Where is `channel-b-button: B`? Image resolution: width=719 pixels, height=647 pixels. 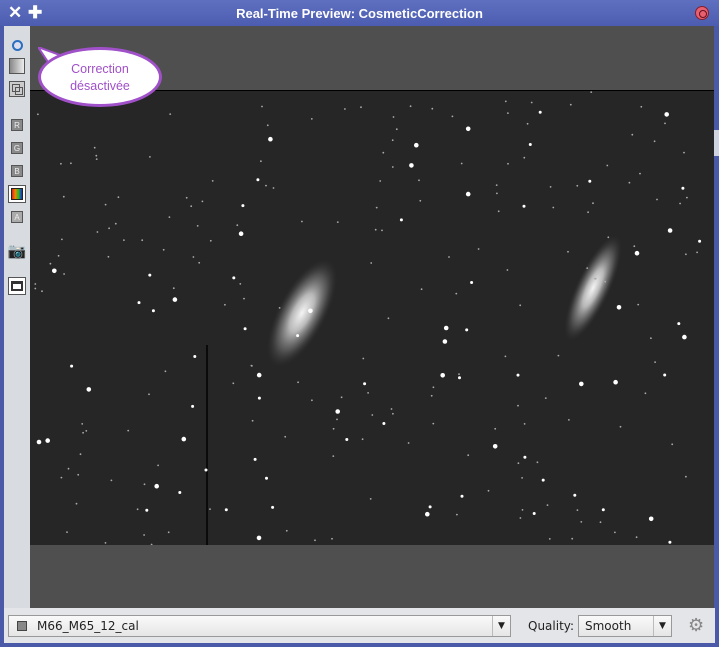
channel-b-button: B is located at coordinates (17, 171).